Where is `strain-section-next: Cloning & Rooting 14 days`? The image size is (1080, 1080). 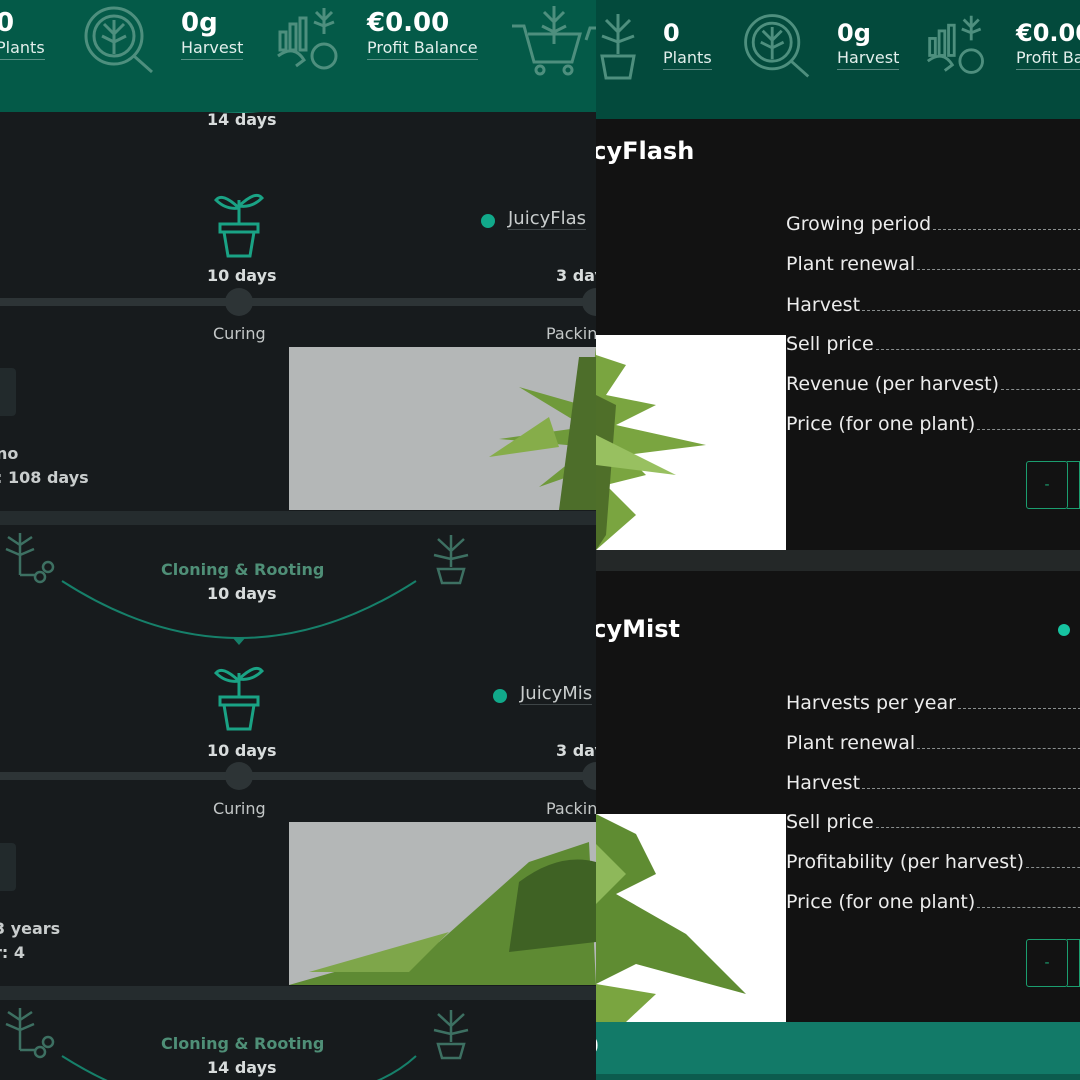 strain-section-next: Cloning & Rooting 14 days is located at coordinates (298, 1040).